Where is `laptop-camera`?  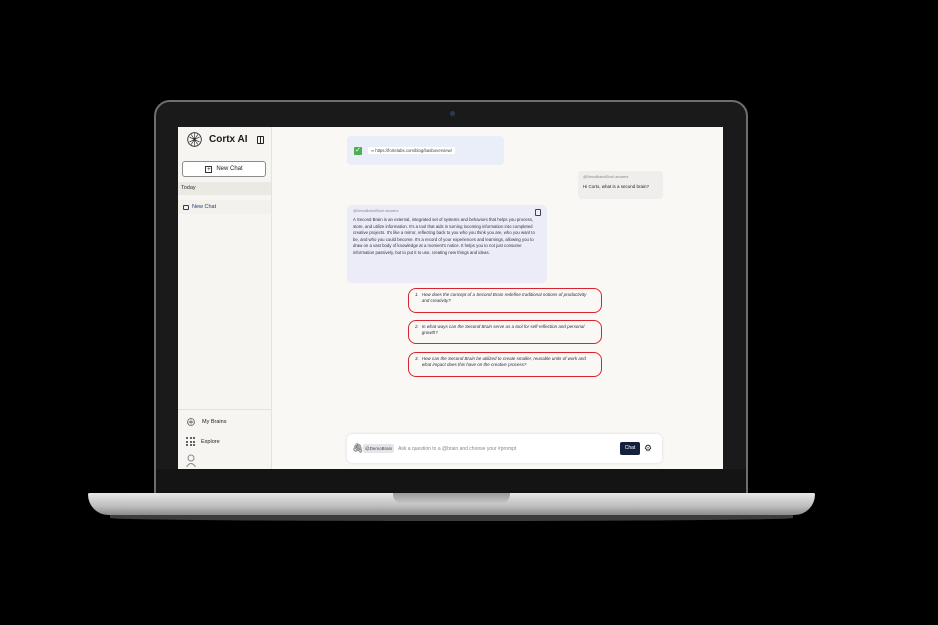
laptop-camera is located at coordinates (452, 113).